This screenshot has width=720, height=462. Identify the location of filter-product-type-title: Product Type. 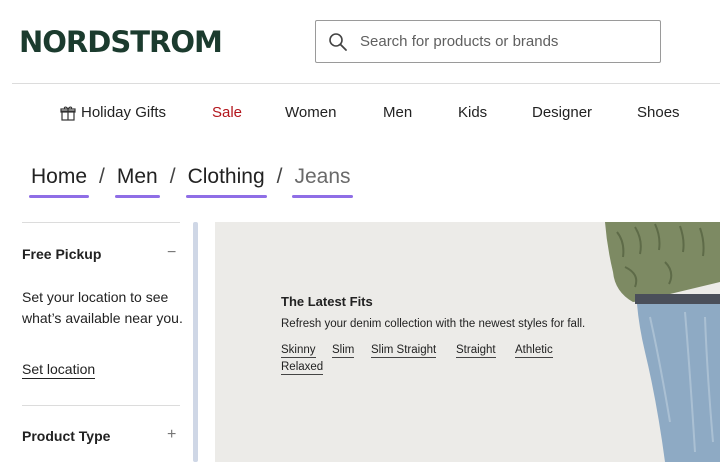
(66, 436).